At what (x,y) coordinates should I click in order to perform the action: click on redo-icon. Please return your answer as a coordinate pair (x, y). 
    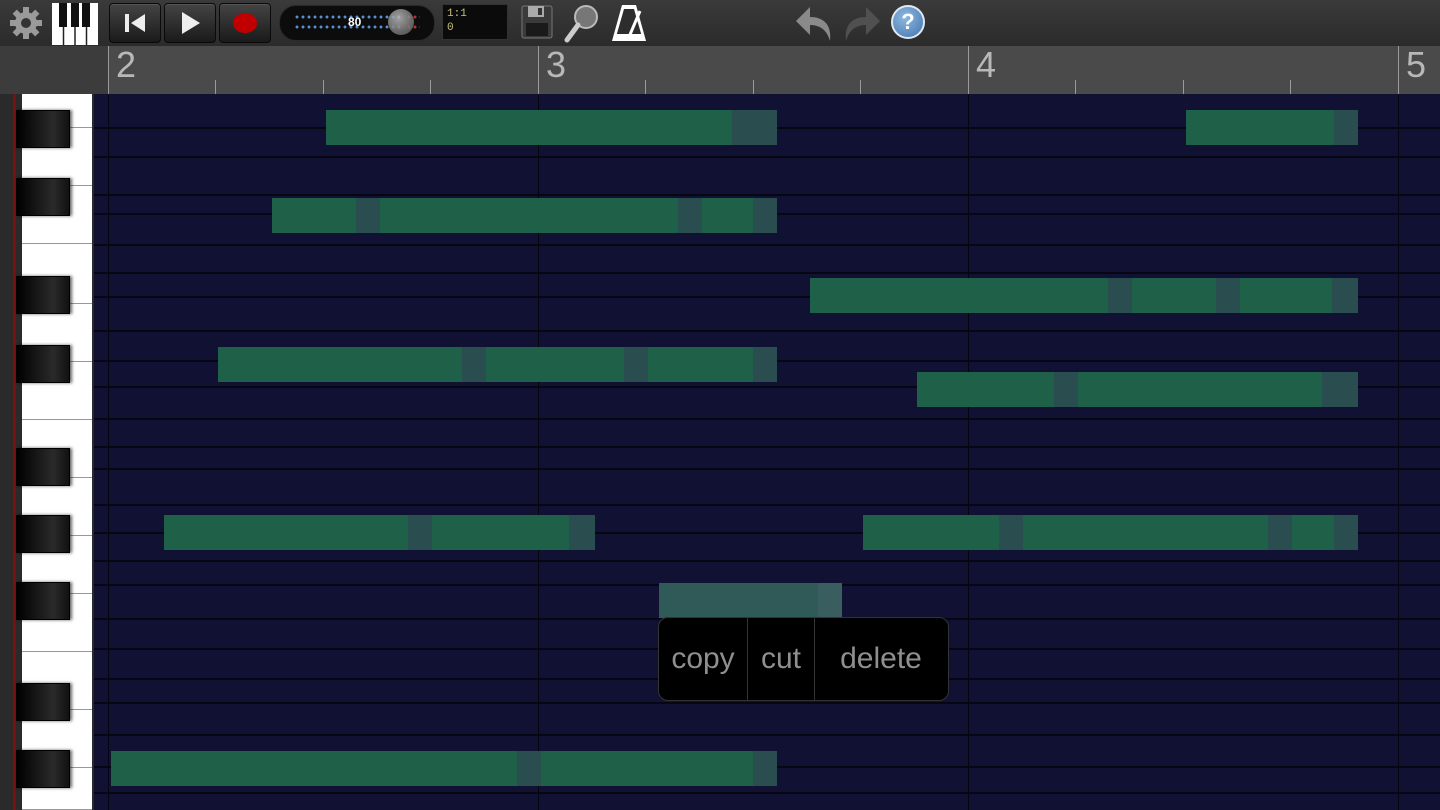
    Looking at the image, I should click on (861, 23).